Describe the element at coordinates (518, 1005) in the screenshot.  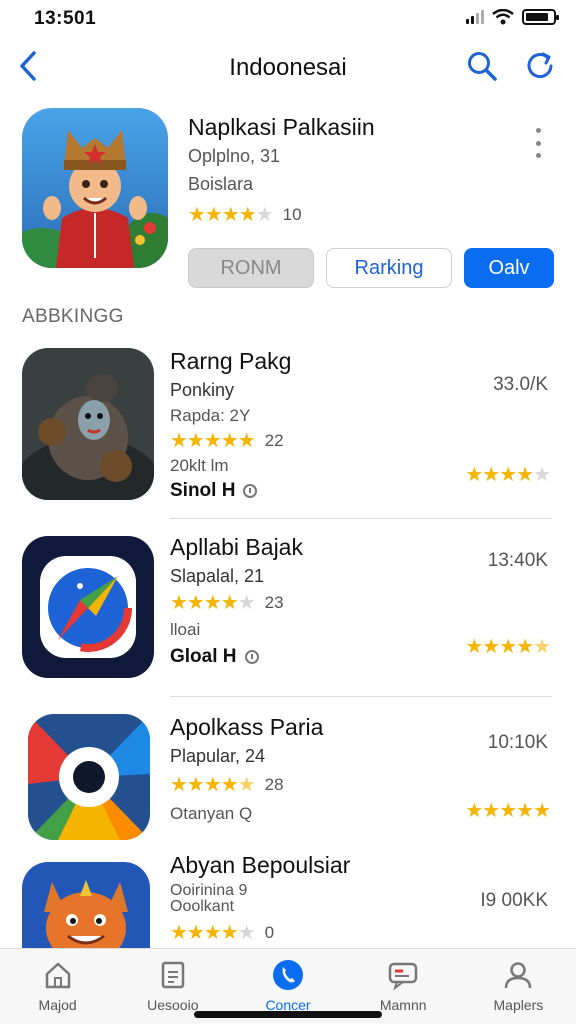
I see `tab-label: Maplers` at that location.